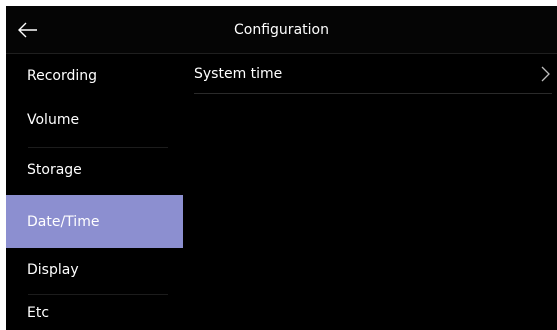 The height and width of the screenshot is (330, 557). I want to click on sidebar-item-date-time: Date/Time, so click(94, 221).